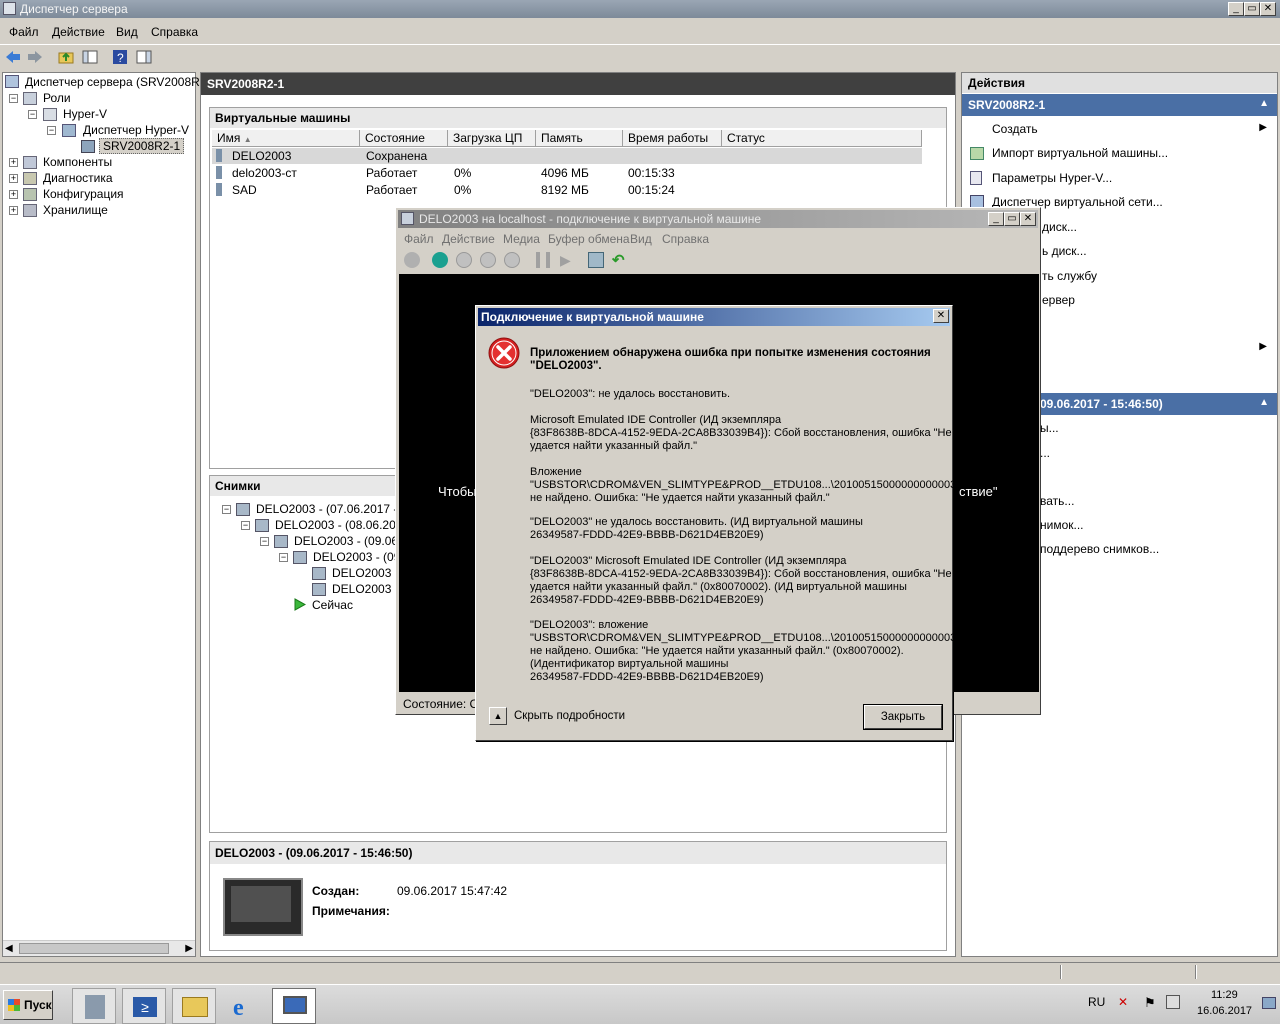 The width and height of the screenshot is (1280, 1024). What do you see at coordinates (404, 138) in the screenshot?
I see `col-state: Состояние` at bounding box center [404, 138].